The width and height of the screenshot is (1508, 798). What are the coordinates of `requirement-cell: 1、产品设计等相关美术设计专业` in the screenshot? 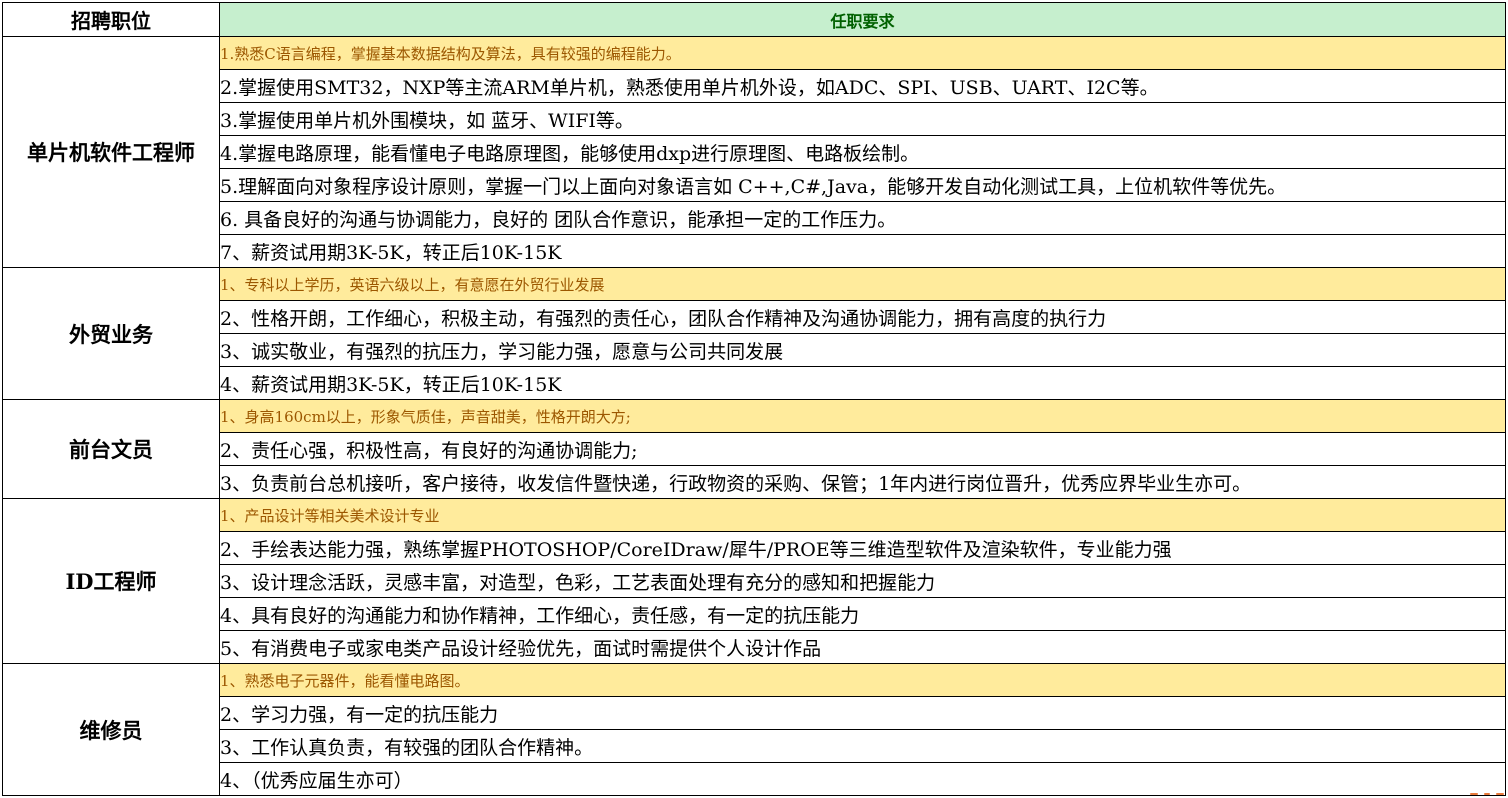 It's located at (862, 515).